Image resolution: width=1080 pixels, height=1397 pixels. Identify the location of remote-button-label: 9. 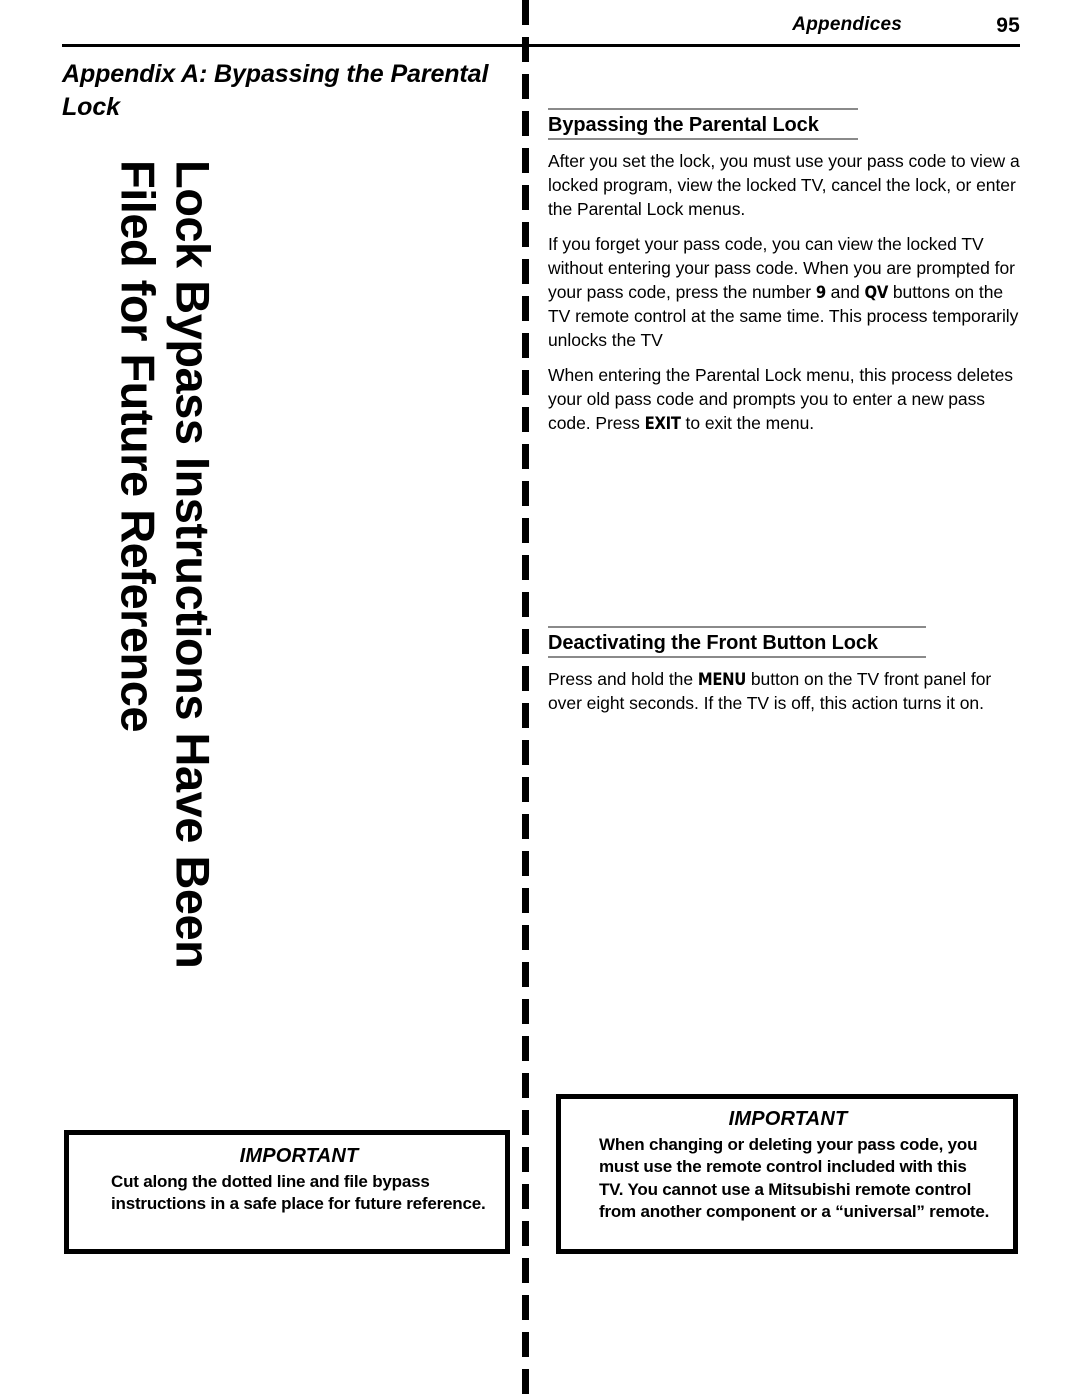
(820, 292).